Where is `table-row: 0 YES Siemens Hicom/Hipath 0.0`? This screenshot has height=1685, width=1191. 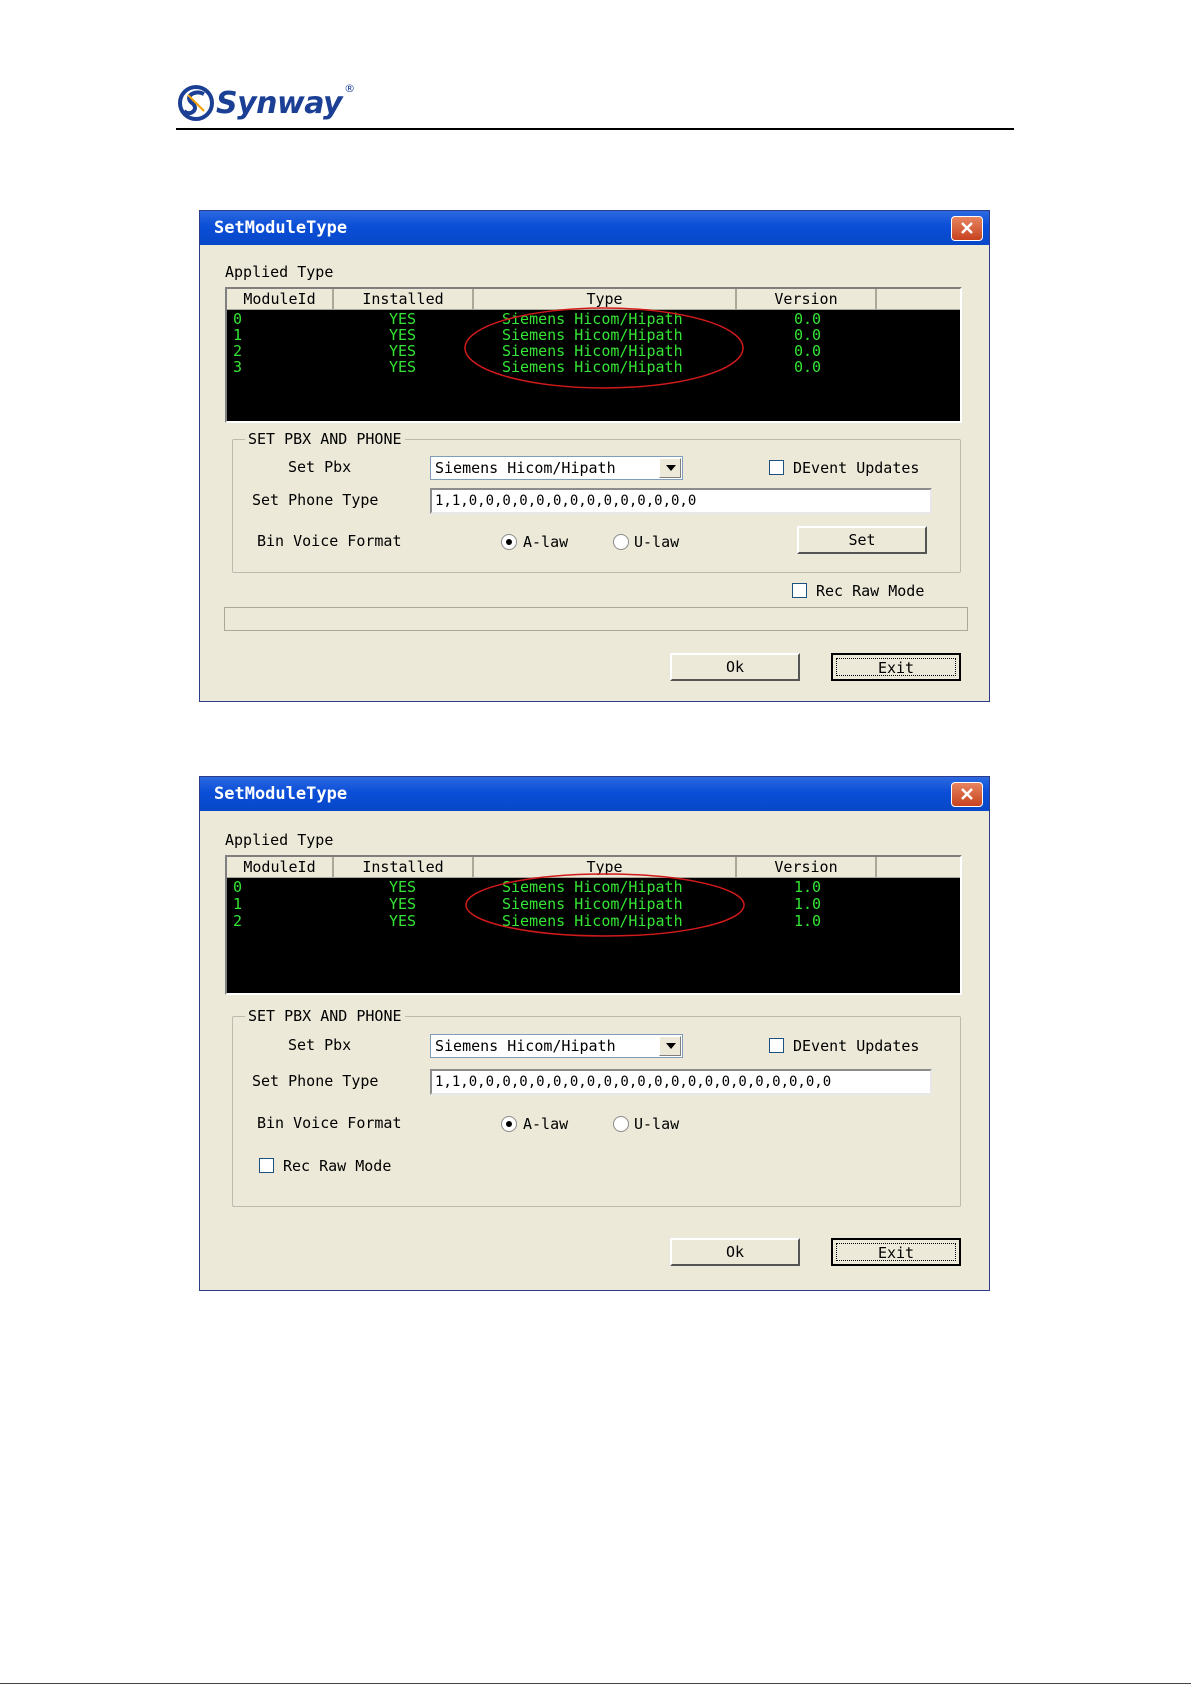 table-row: 0 YES Siemens Hicom/Hipath 0.0 is located at coordinates (595, 319).